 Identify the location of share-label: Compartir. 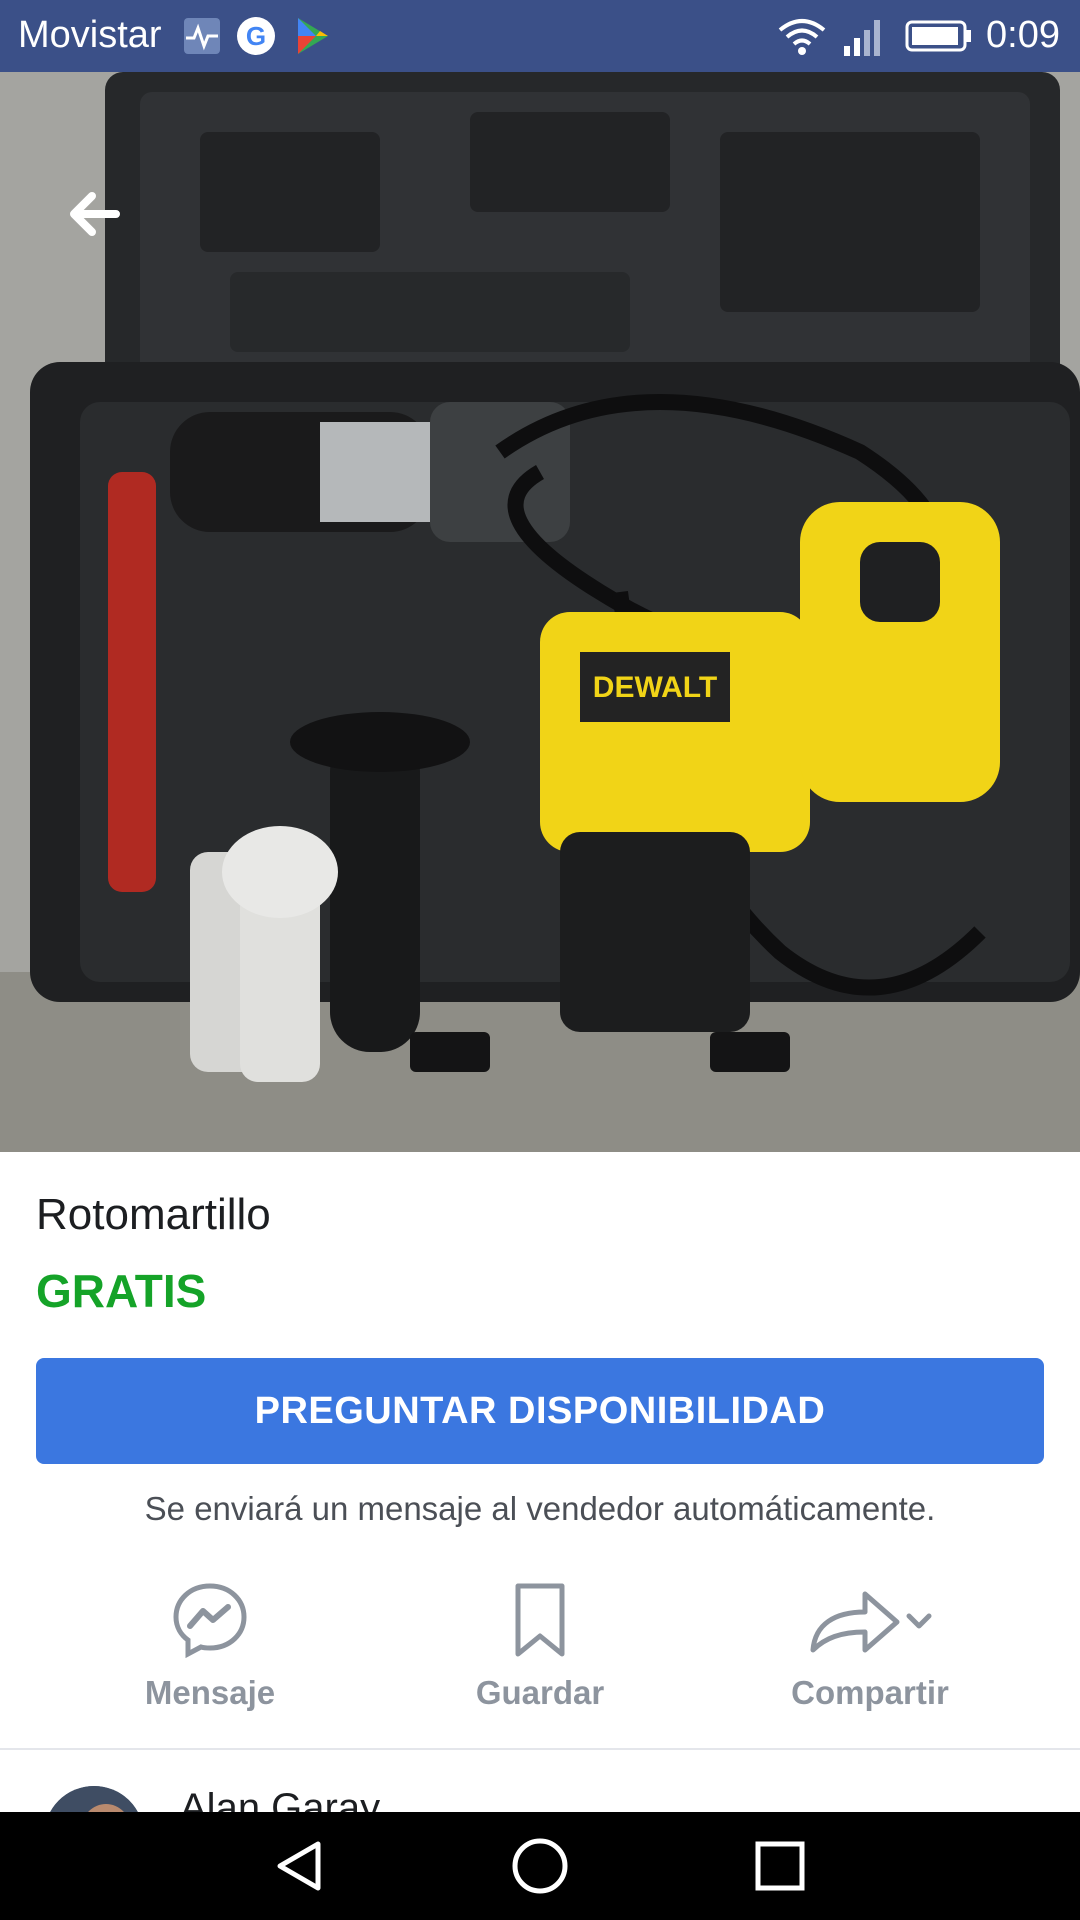
(870, 1692).